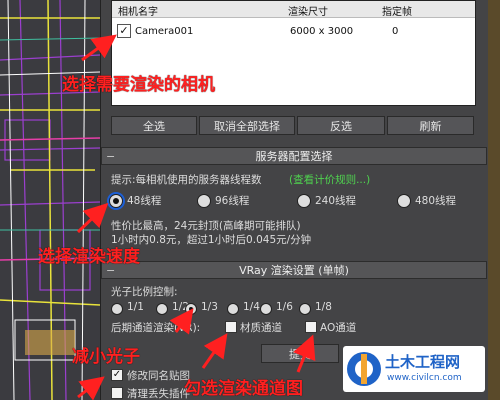 The width and height of the screenshot is (500, 400). What do you see at coordinates (436, 201) in the screenshot?
I see `thread-label-480: 480线程` at bounding box center [436, 201].